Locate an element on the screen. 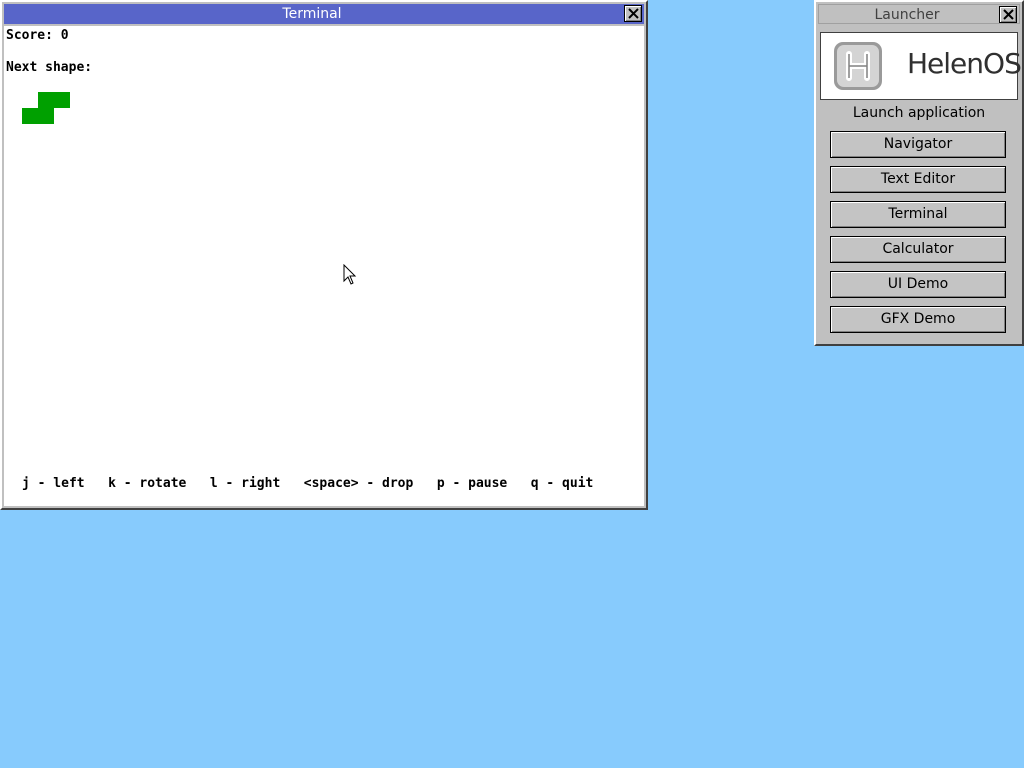 This screenshot has height=768, width=1024. helenos-logo-text: HelenOS is located at coordinates (964, 63).